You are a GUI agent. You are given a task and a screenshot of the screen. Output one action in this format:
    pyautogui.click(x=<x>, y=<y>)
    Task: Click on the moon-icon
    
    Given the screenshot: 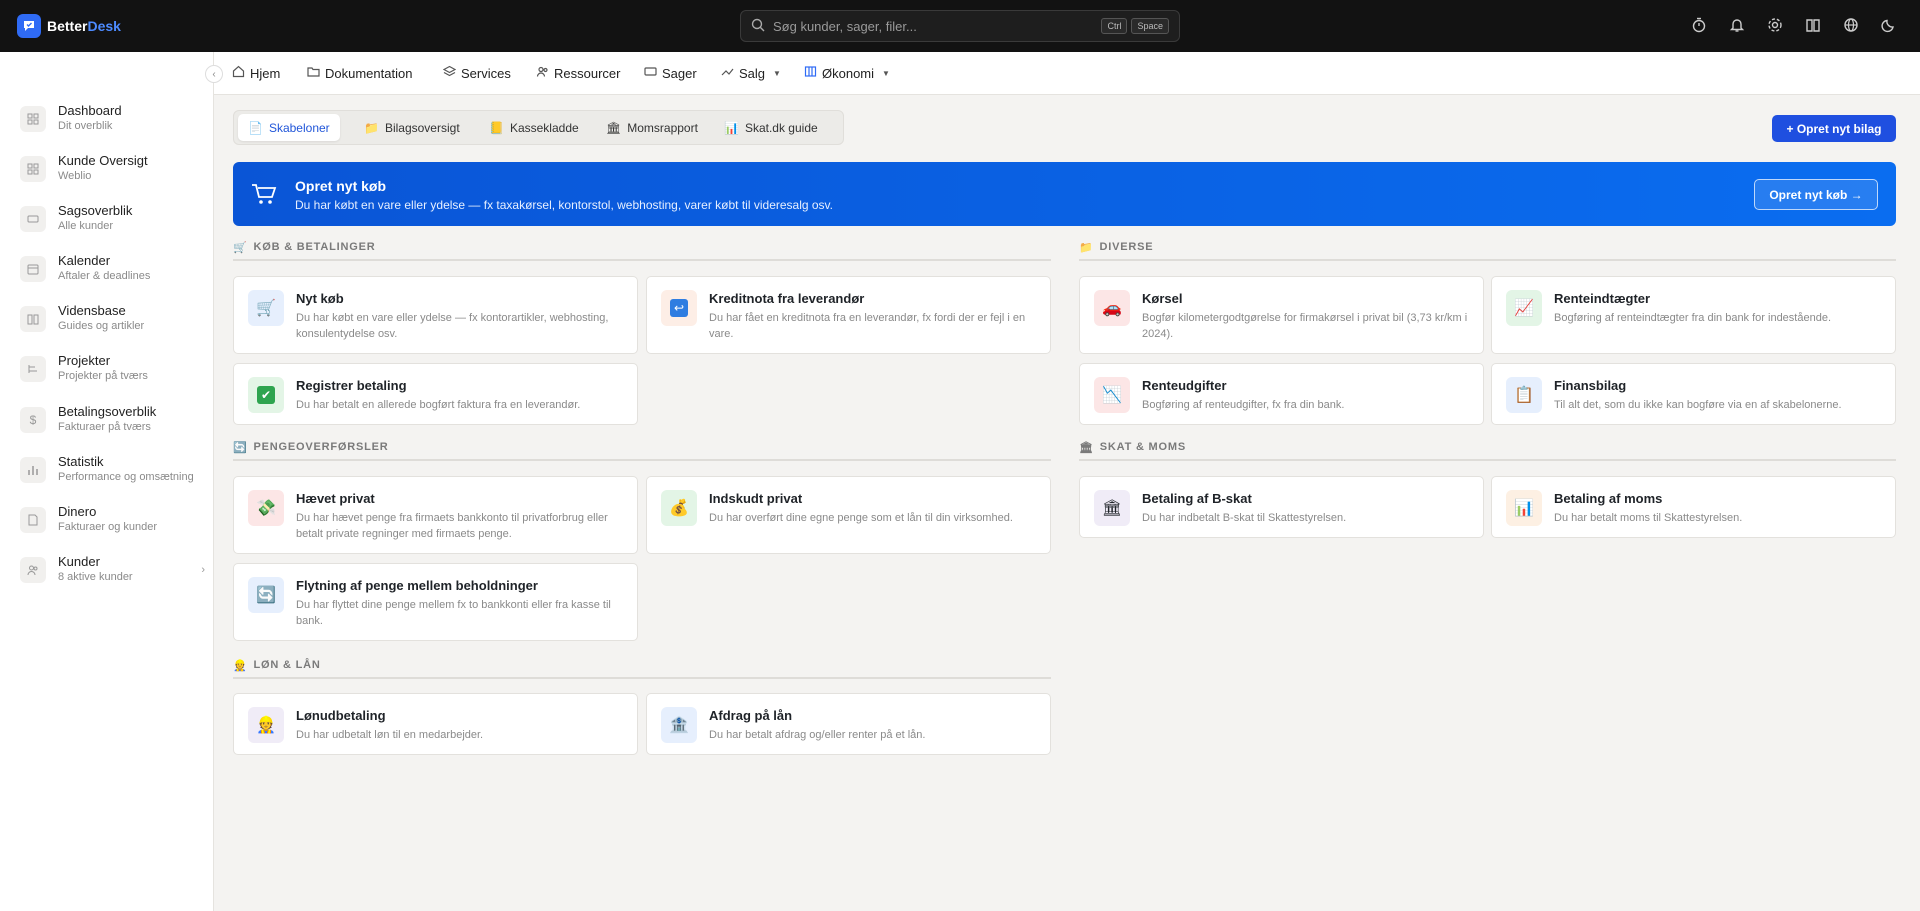 What is the action you would take?
    pyautogui.click(x=1889, y=25)
    